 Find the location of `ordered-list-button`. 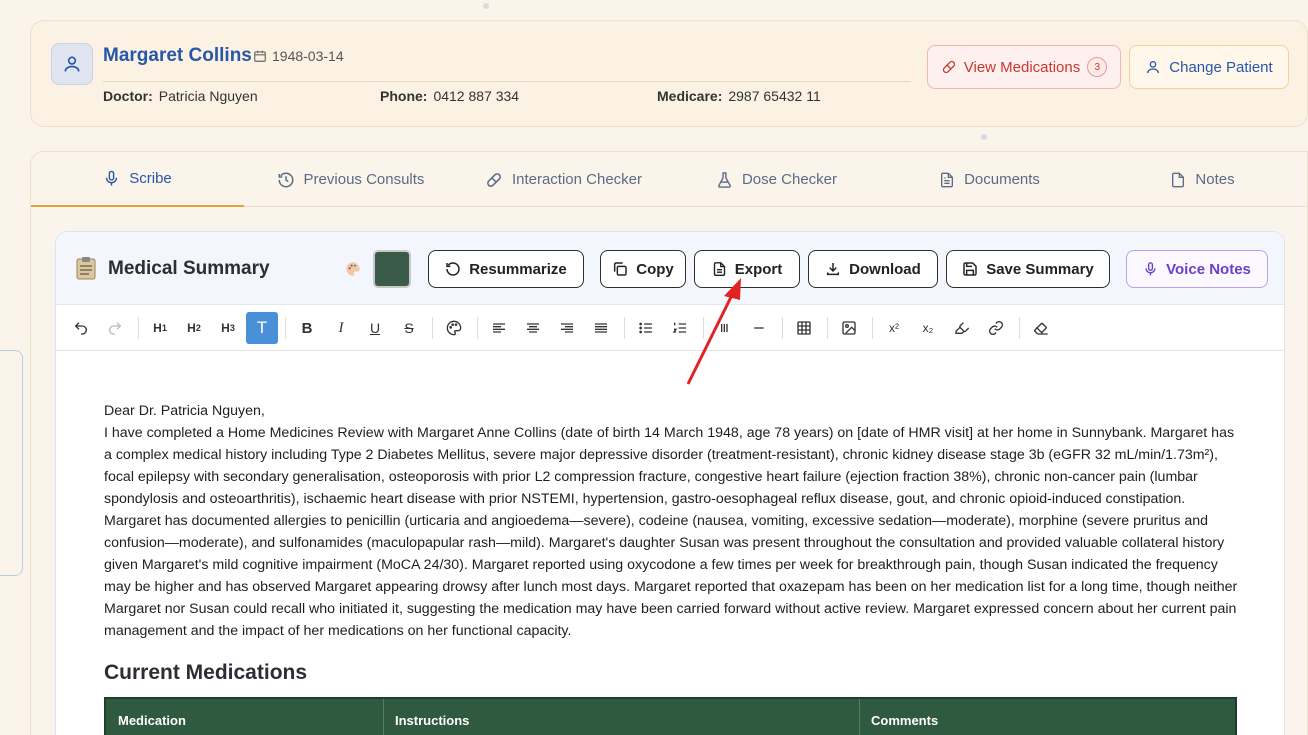

ordered-list-button is located at coordinates (680, 328).